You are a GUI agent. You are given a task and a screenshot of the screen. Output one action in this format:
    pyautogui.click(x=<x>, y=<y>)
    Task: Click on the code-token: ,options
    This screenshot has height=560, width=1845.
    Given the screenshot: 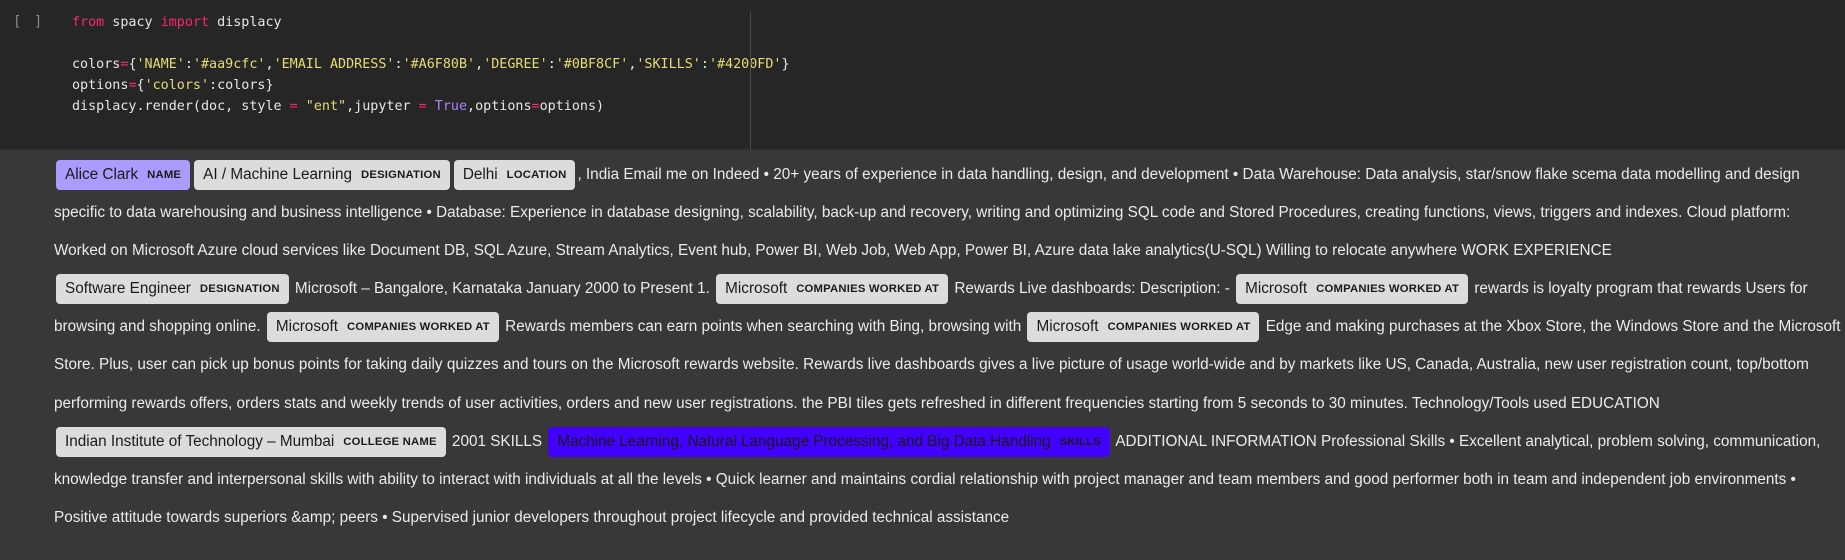 What is the action you would take?
    pyautogui.click(x=499, y=106)
    